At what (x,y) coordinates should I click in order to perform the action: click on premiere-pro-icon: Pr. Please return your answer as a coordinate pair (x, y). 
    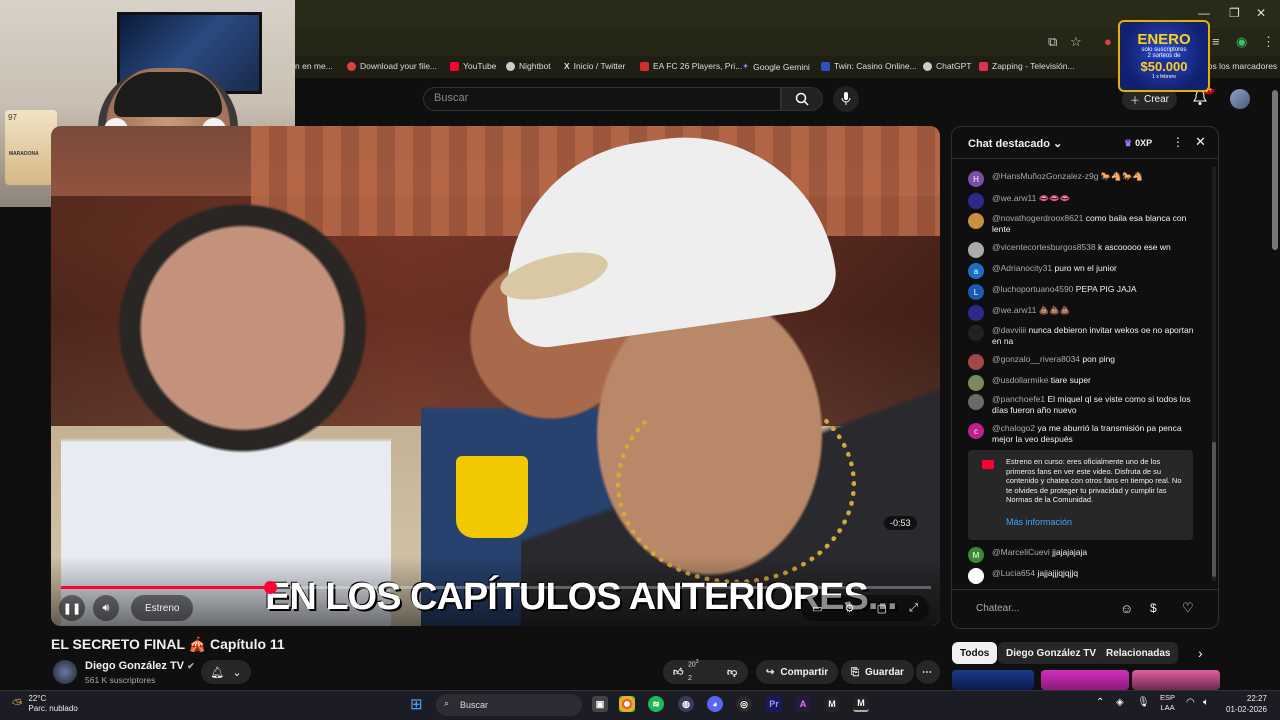
    Looking at the image, I should click on (774, 704).